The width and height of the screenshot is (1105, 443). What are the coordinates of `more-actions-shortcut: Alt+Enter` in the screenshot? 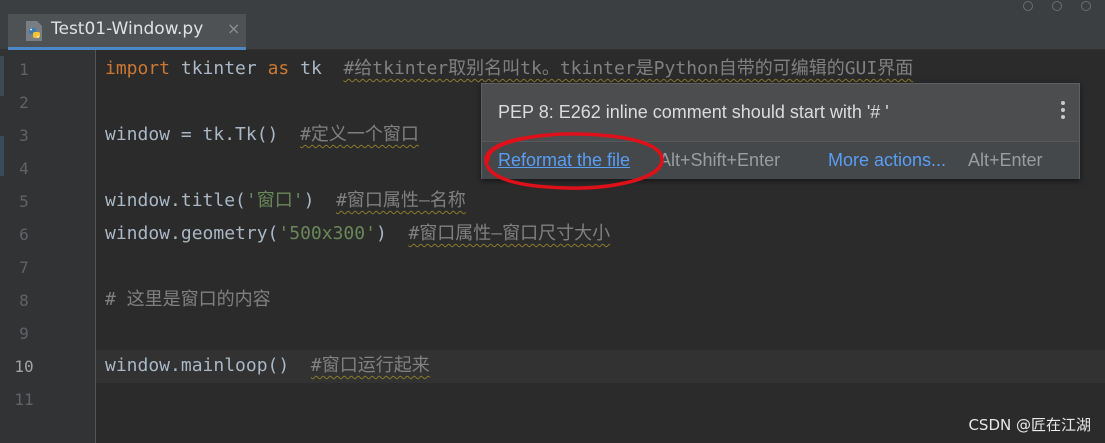 It's located at (1005, 160).